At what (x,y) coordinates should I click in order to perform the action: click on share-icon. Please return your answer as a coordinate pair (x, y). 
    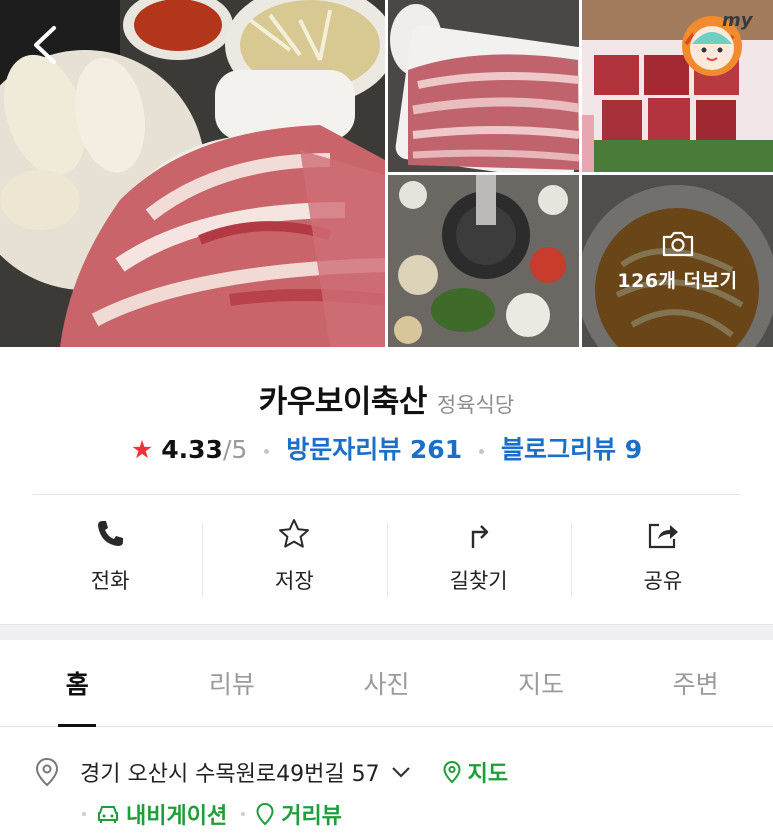
    Looking at the image, I should click on (663, 536).